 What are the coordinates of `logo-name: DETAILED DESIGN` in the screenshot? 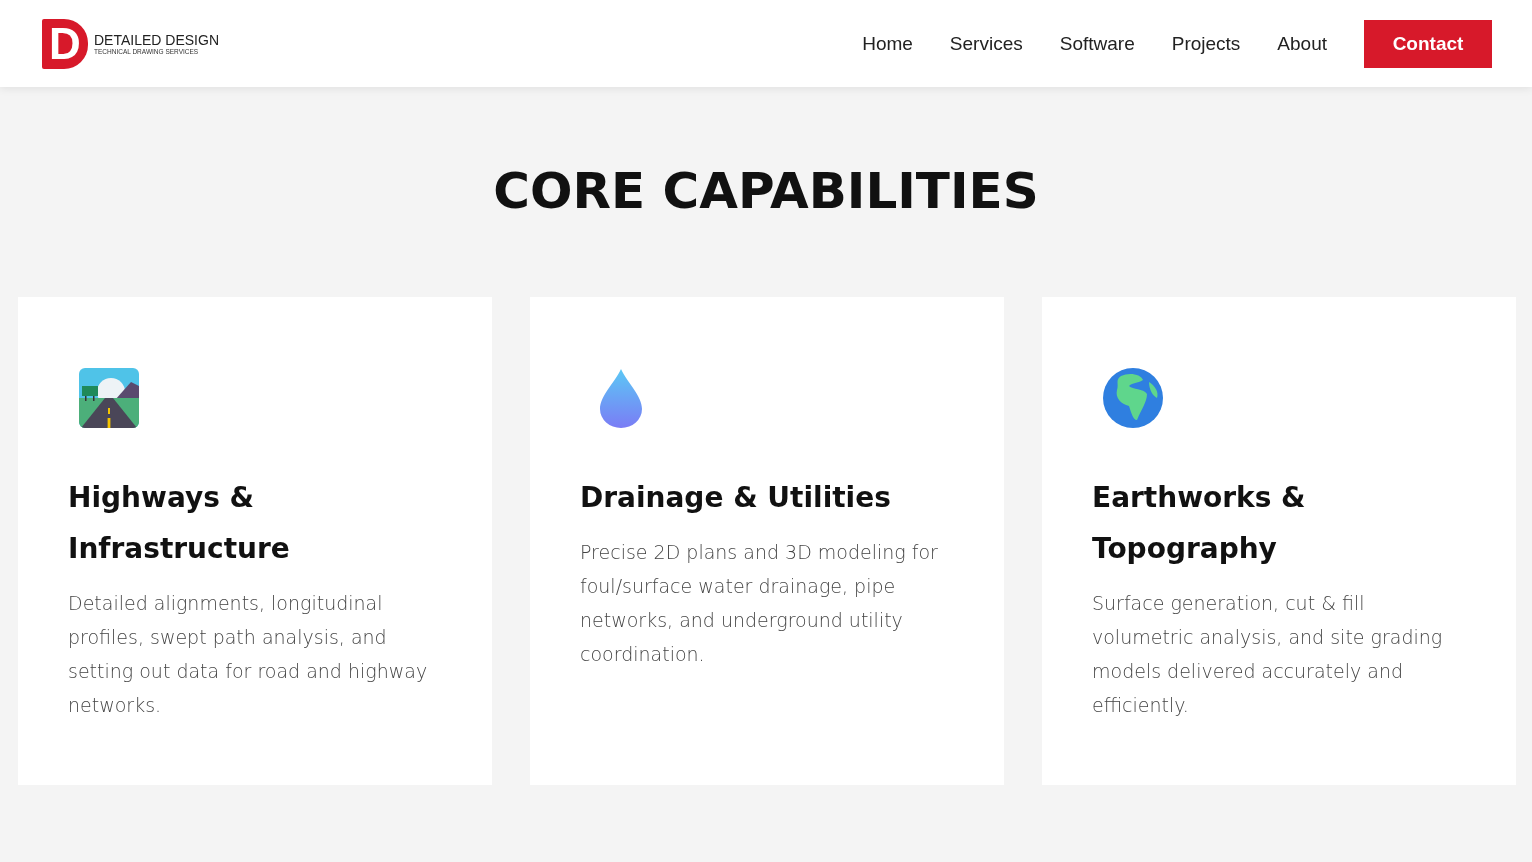 It's located at (156, 40).